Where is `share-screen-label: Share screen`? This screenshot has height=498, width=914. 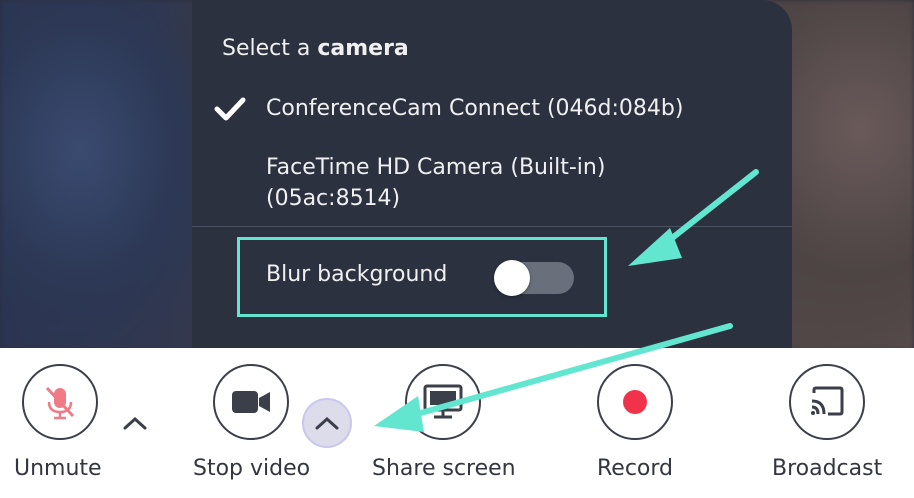
share-screen-label: Share screen is located at coordinates (444, 468).